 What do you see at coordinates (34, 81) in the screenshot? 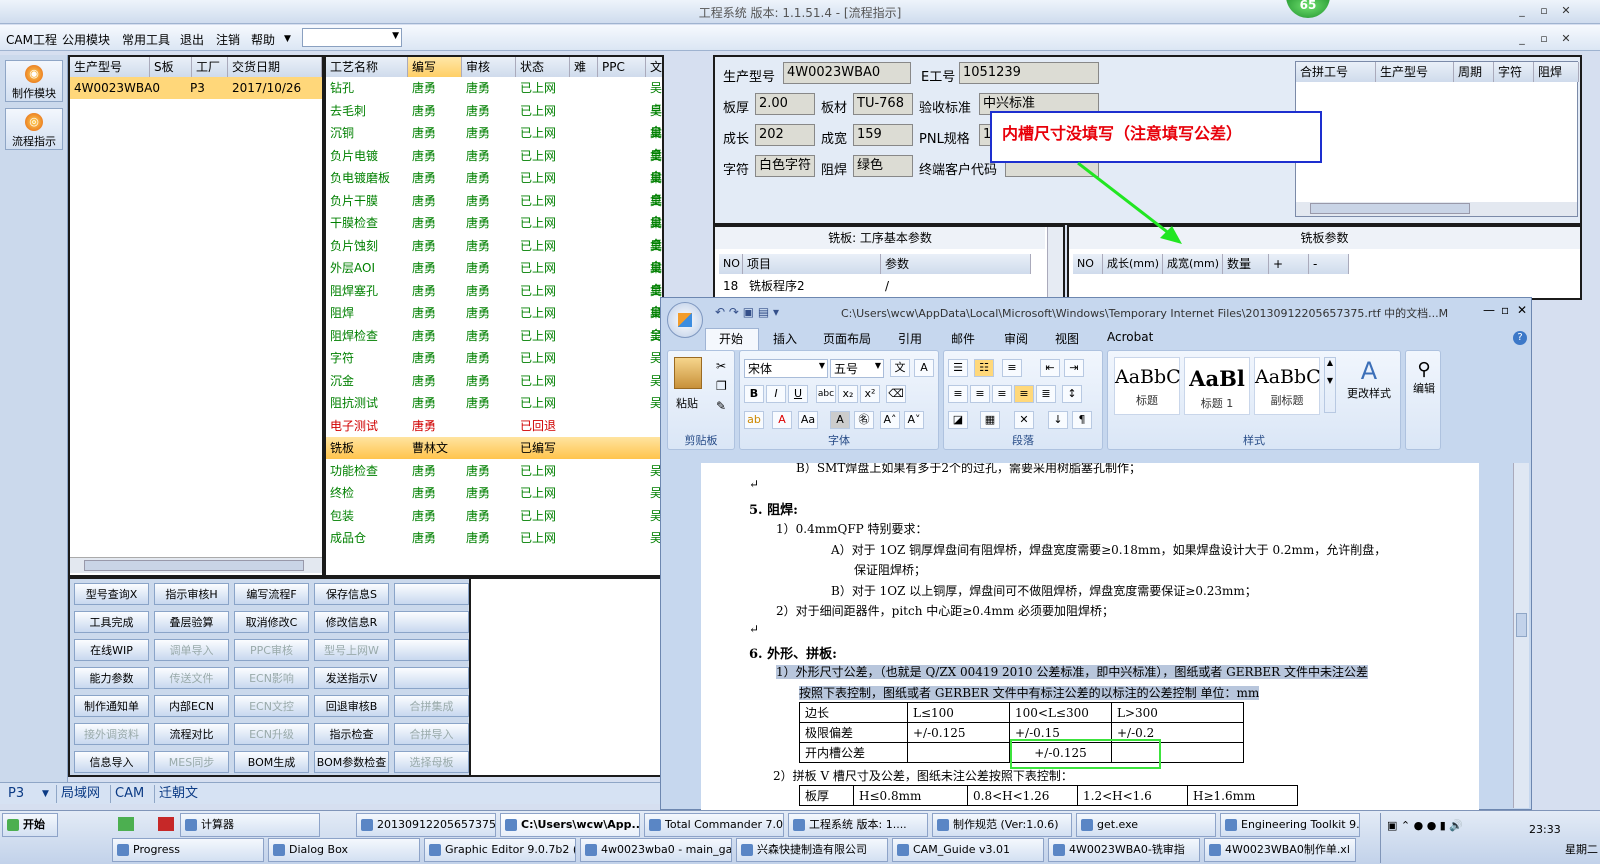
I see `make-module-button: ◉ 制作模块` at bounding box center [34, 81].